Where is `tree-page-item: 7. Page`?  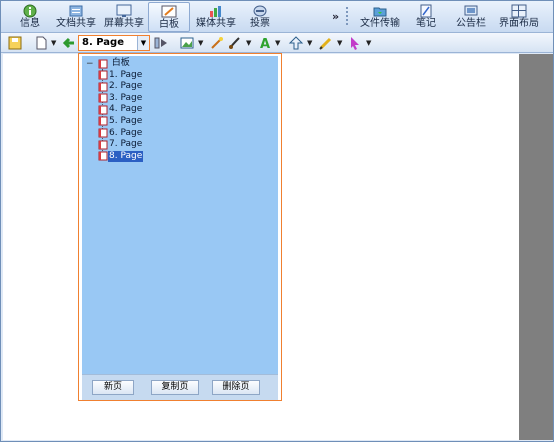
tree-page-item: 7. Page is located at coordinates (114, 145).